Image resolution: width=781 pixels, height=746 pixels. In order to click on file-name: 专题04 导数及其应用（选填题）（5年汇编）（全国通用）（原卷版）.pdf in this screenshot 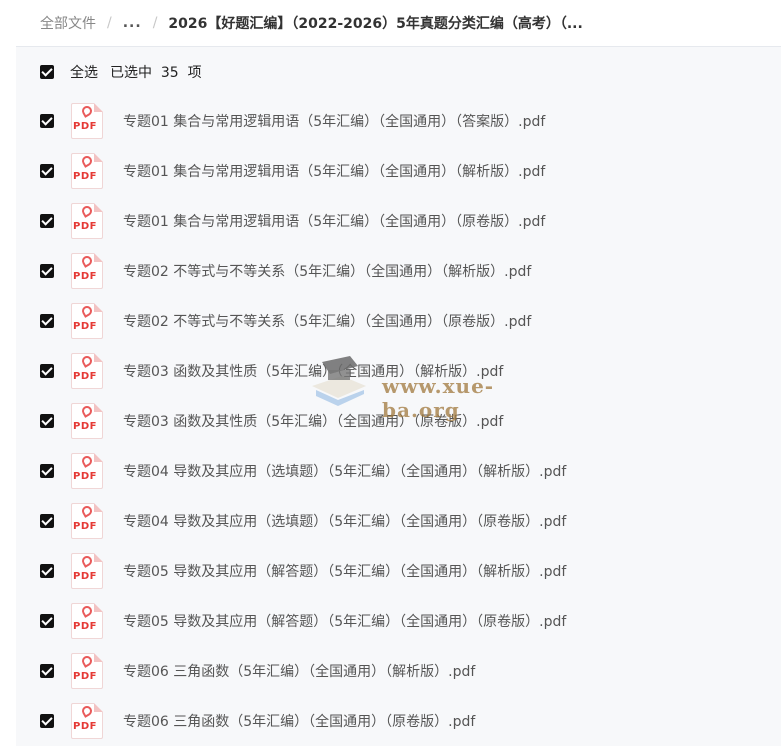, I will do `click(344, 521)`.